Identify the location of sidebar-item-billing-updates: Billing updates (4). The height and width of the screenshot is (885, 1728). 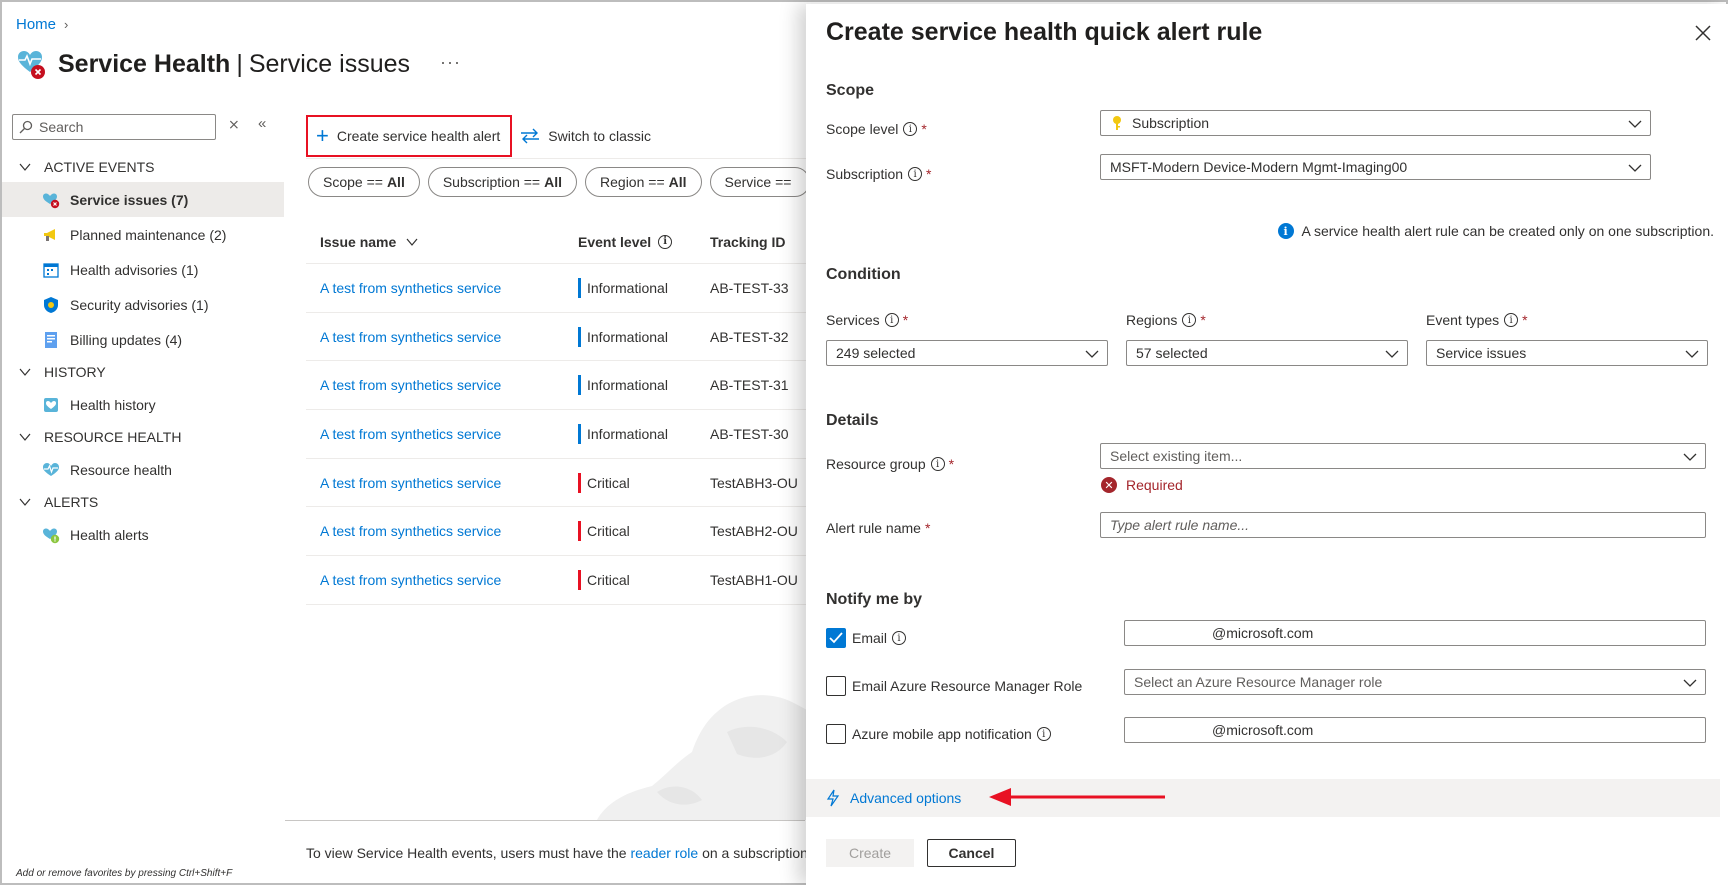
(143, 339).